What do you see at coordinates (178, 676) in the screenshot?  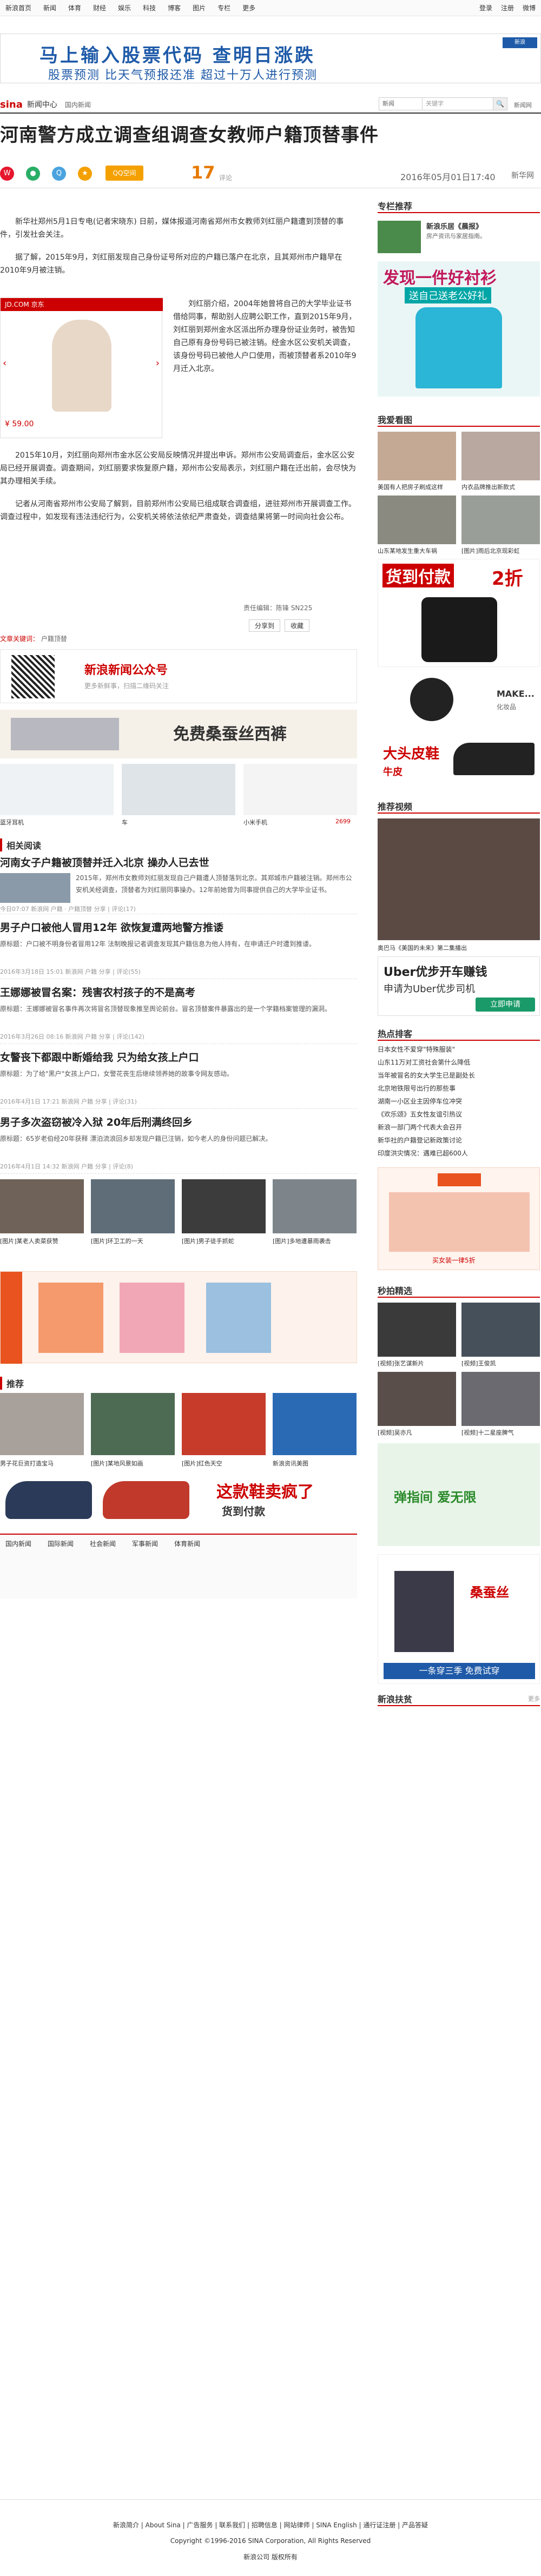 I see `wechat-promo: 新浪新闻公众号 更多新鲜事，扫描二维码关注` at bounding box center [178, 676].